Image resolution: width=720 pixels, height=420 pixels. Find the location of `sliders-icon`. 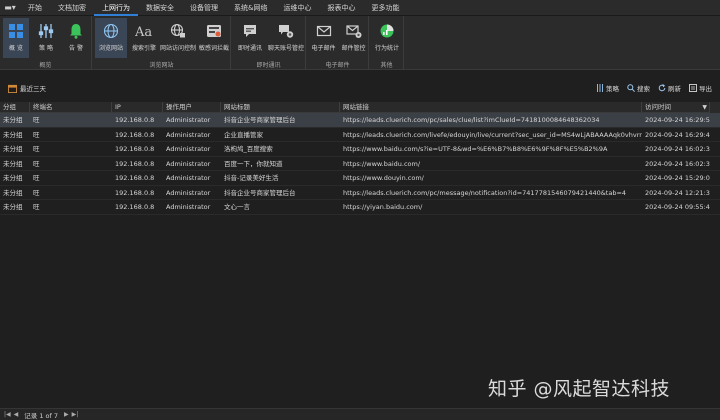

sliders-icon is located at coordinates (46, 31).